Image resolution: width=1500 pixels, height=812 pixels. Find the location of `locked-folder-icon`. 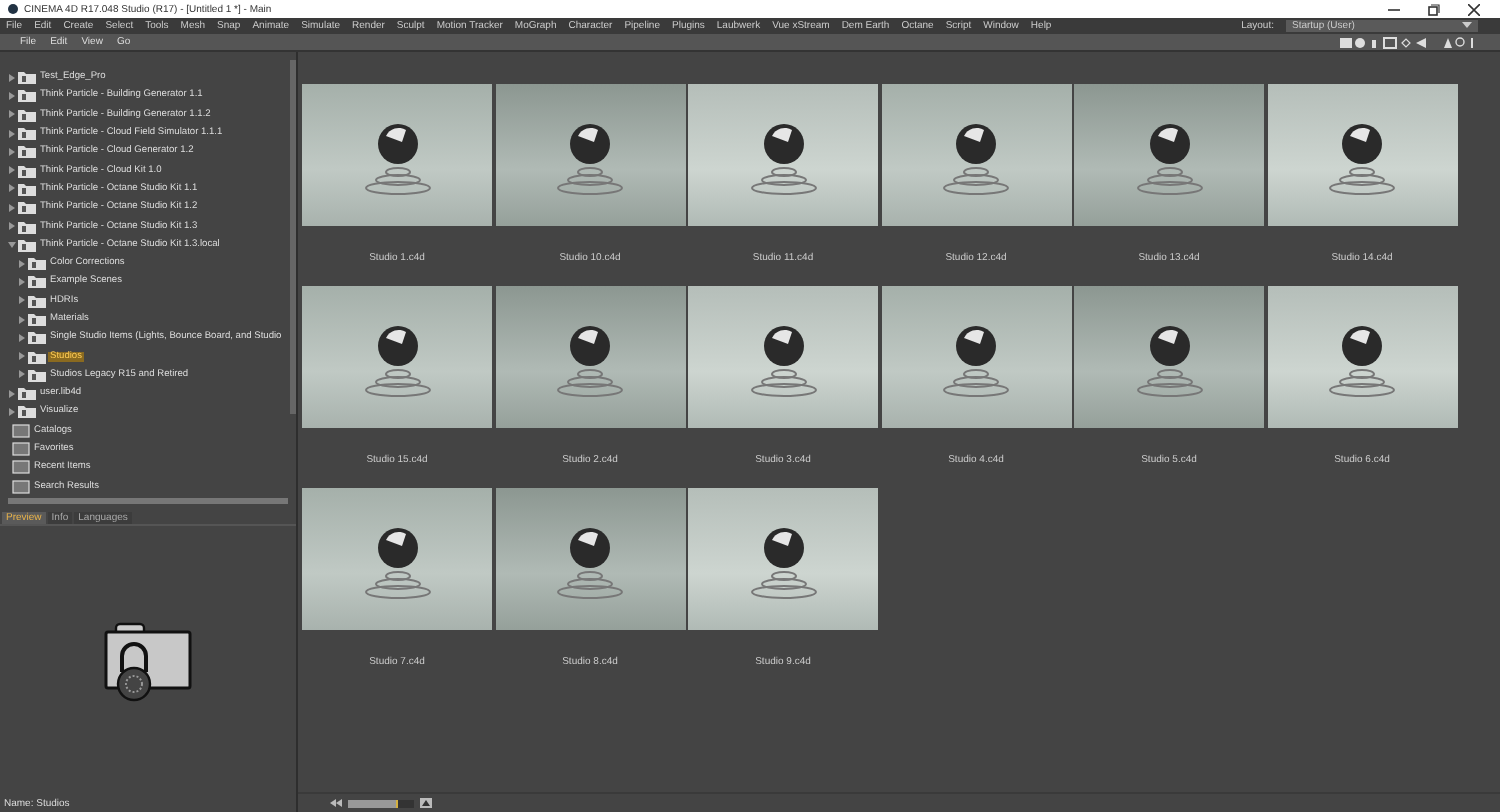

locked-folder-icon is located at coordinates (148, 661).